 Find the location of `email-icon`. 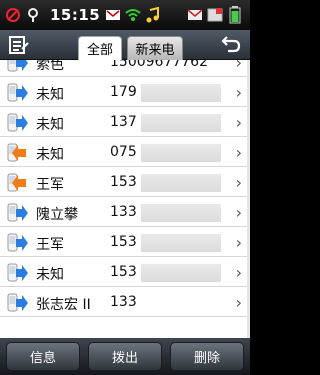

email-icon is located at coordinates (195, 15).